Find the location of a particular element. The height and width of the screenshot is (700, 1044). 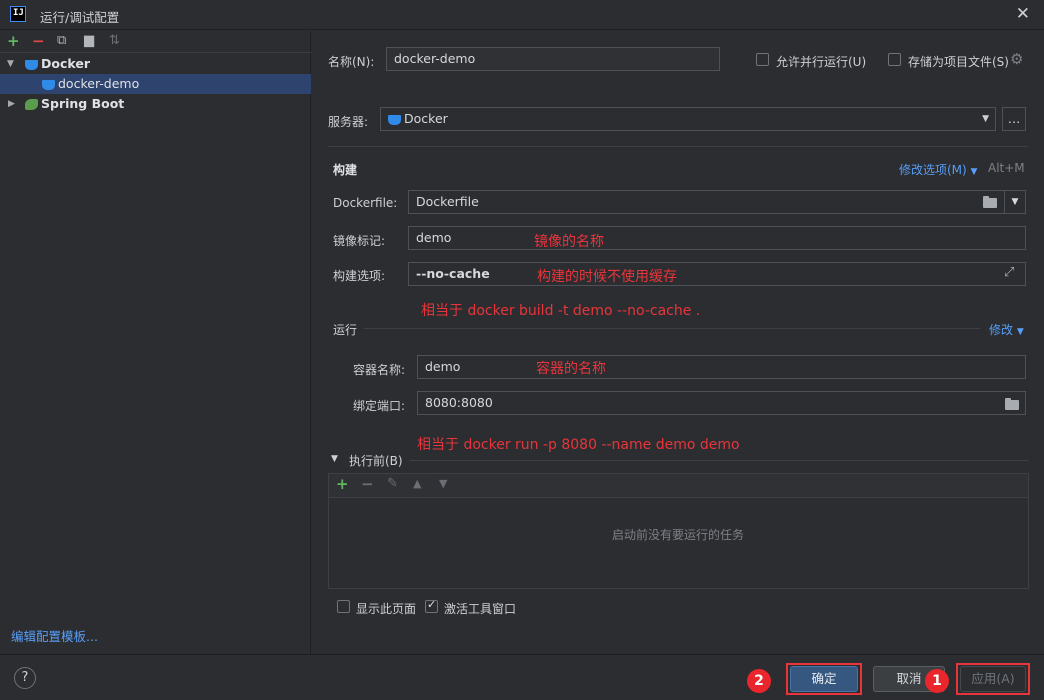

server-value: Docker is located at coordinates (426, 118).